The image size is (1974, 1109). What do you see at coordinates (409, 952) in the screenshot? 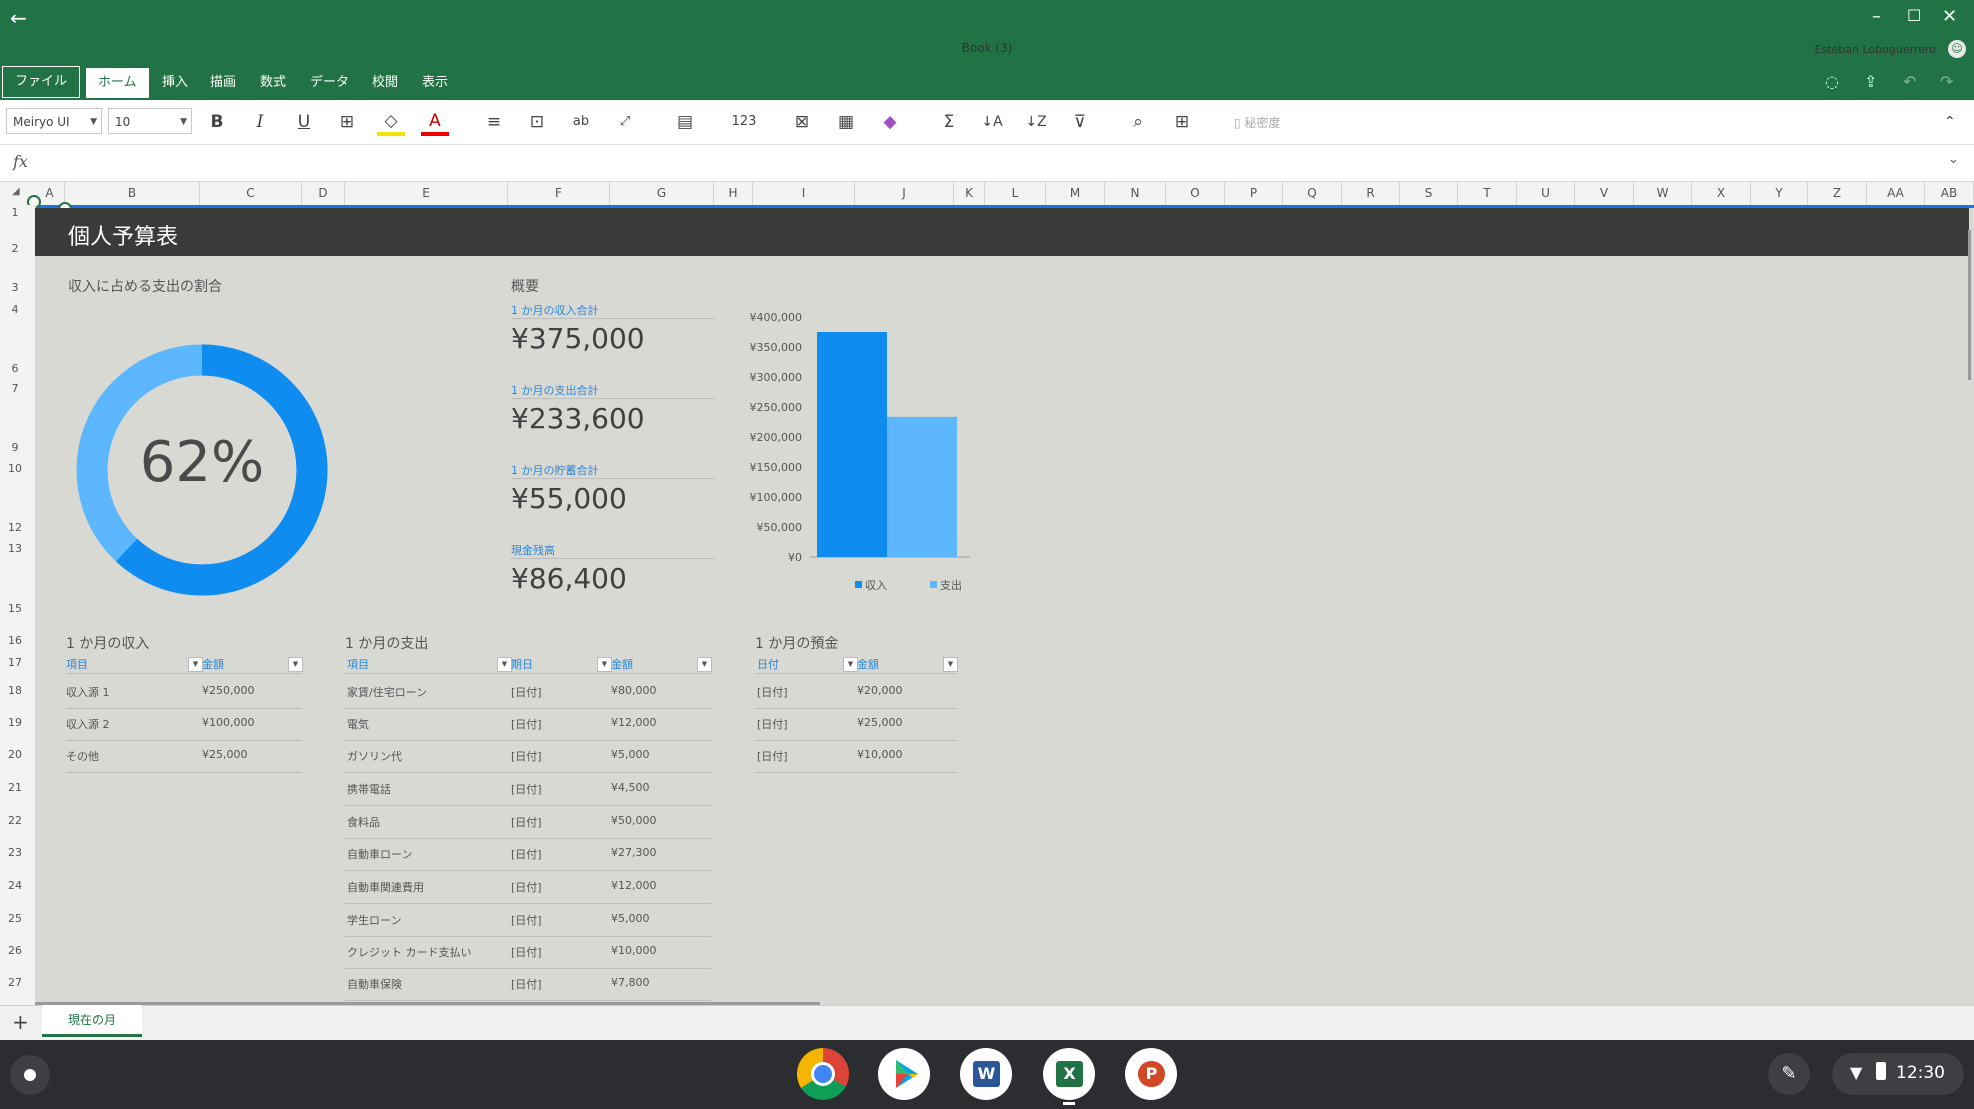
I see `expense-cell: クレジット カード支払い` at bounding box center [409, 952].